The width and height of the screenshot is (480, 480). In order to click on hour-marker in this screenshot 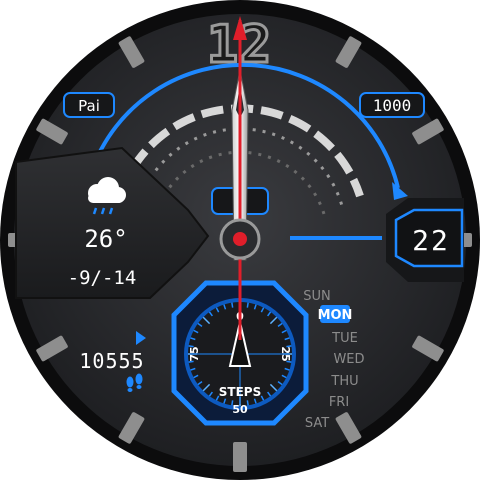, I will do `click(240, 457)`.